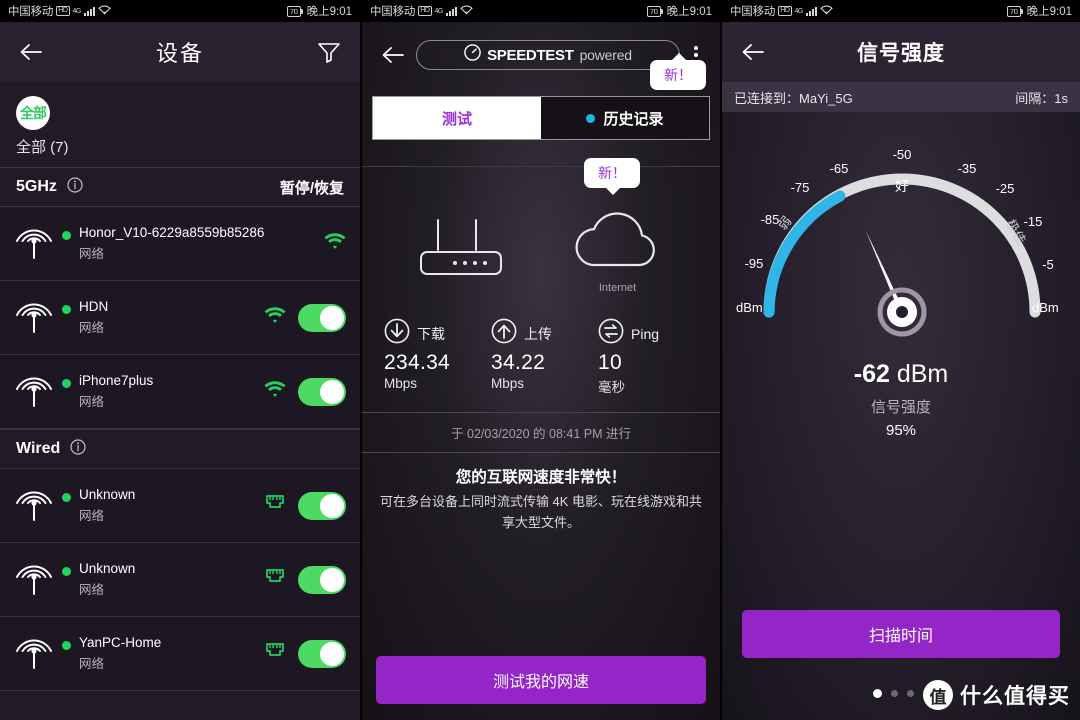 This screenshot has width=1080, height=720. Describe the element at coordinates (460, 247) in the screenshot. I see `router-icon` at that location.